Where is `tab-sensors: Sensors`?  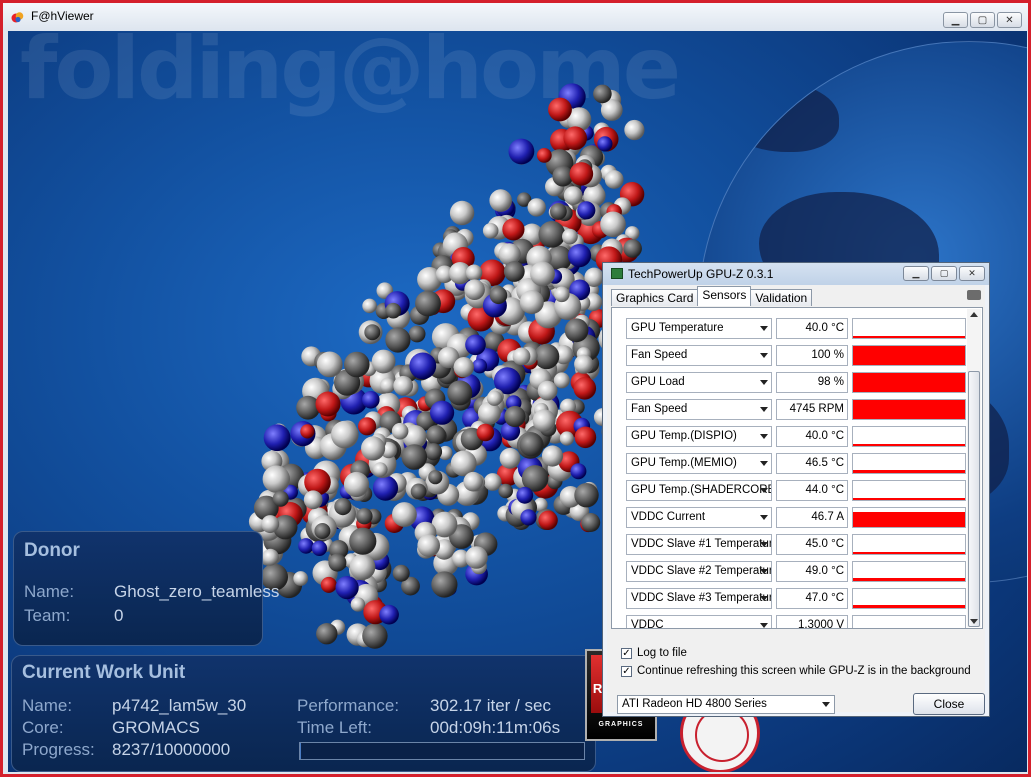 tab-sensors: Sensors is located at coordinates (724, 296).